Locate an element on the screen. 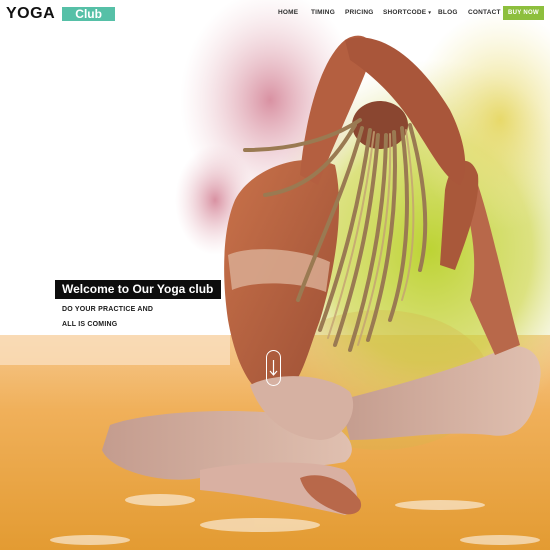  nav-shortcode-label: SHORTCODE is located at coordinates (405, 12).